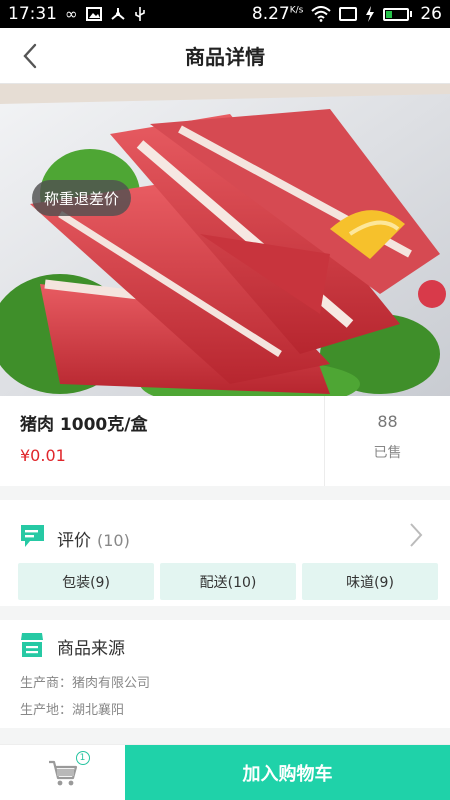  I want to click on origin-section: 商品来源 生产商：猪肉有限公司 生产地：湖北襄阳, so click(225, 674).